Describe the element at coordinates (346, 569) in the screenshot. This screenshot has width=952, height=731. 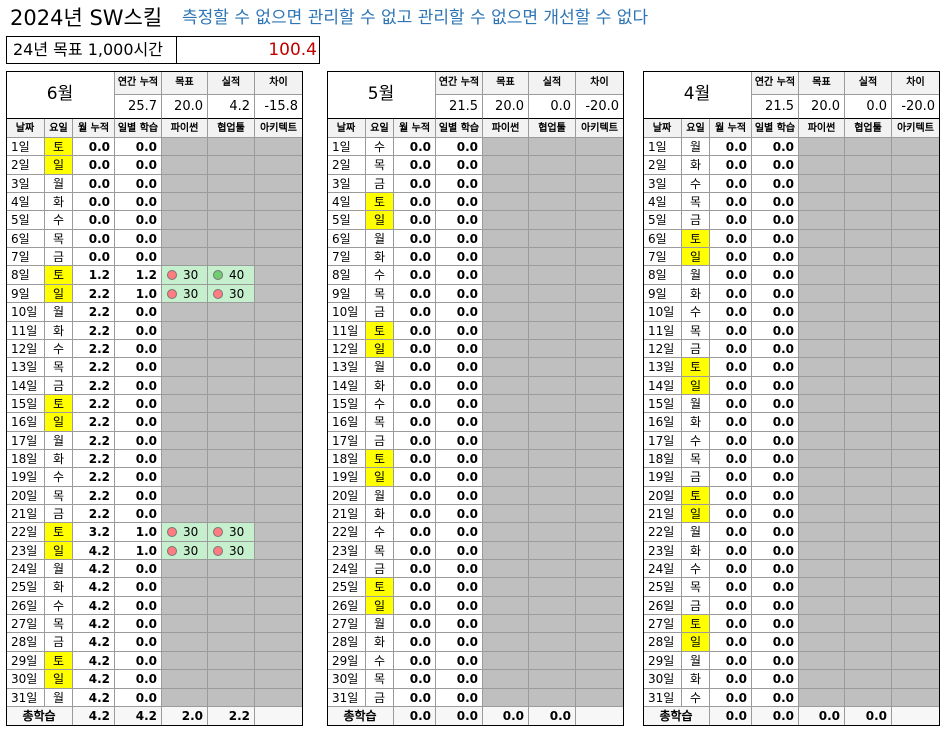
I see `date-cell: 24일` at that location.